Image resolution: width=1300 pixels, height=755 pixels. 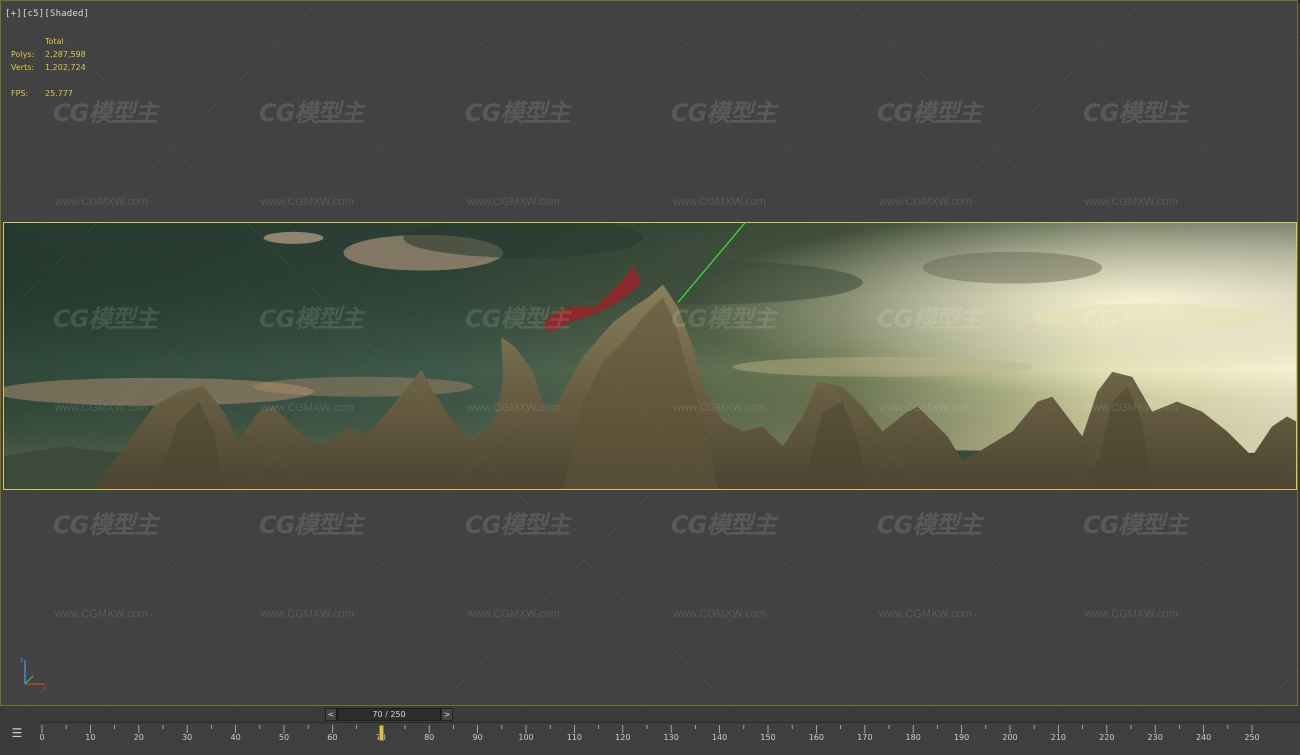 What do you see at coordinates (331, 714) in the screenshot?
I see `prev-frame-button: <` at bounding box center [331, 714].